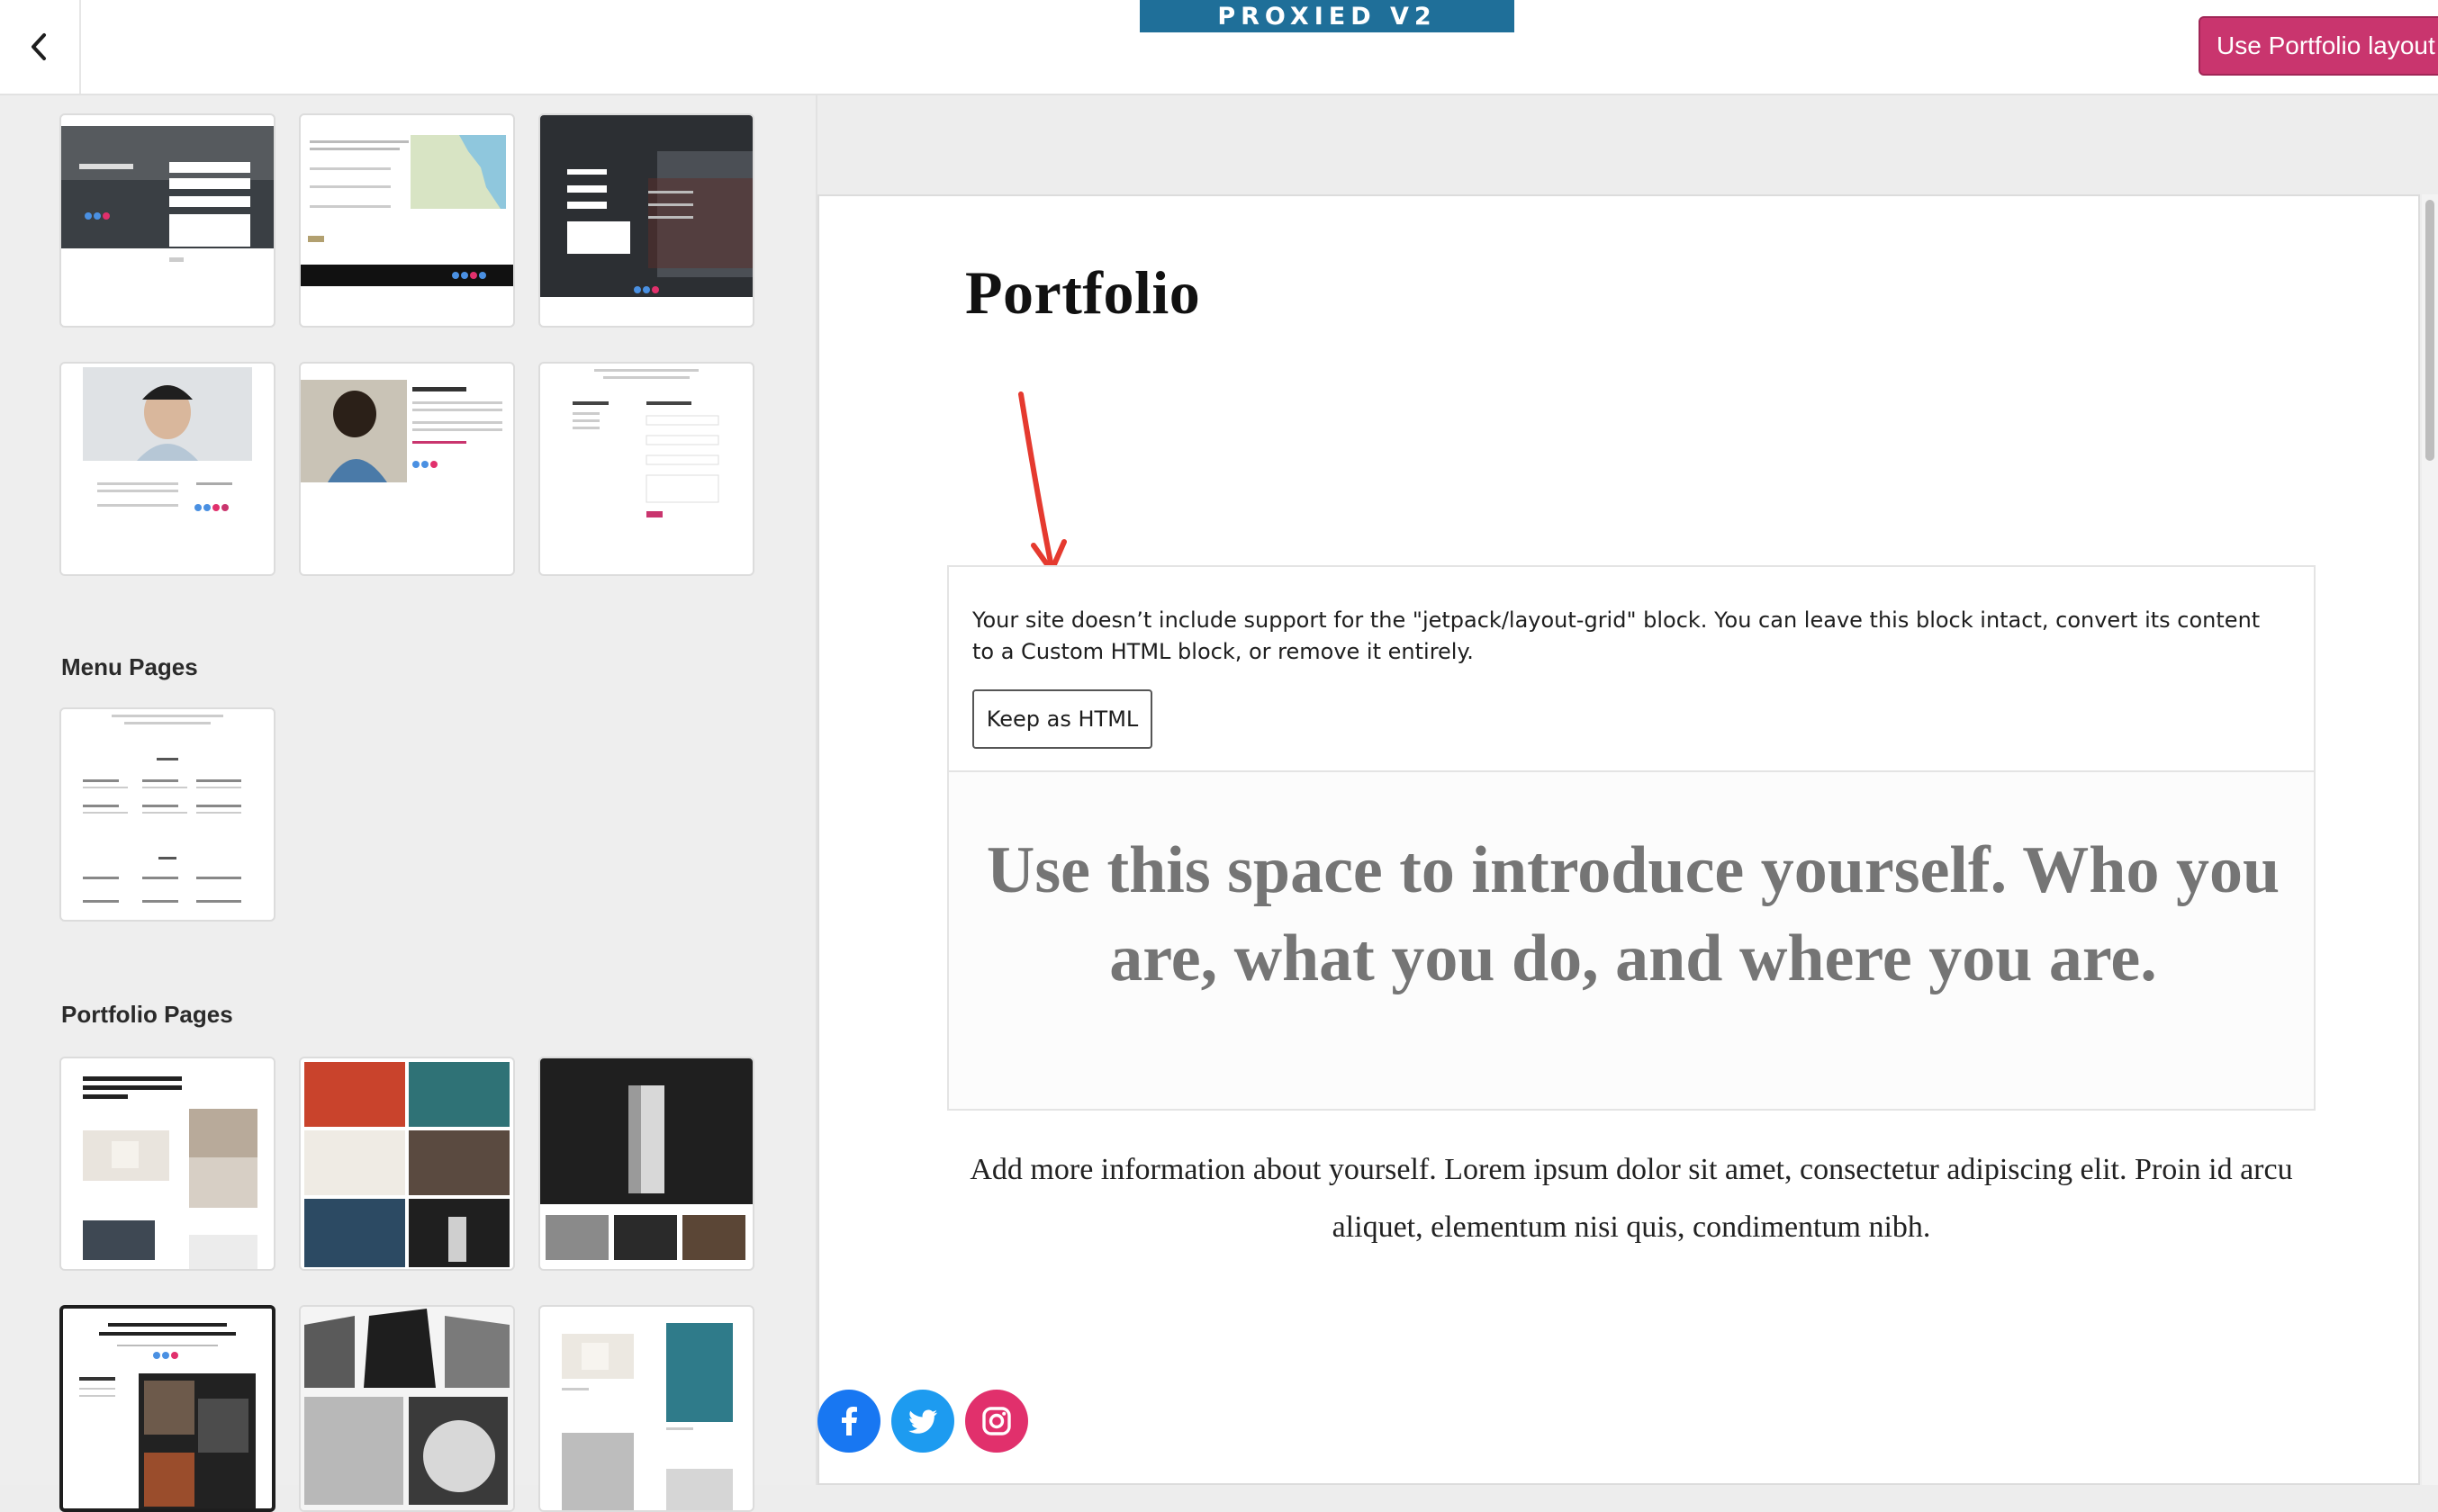 This screenshot has height=1512, width=2438. Describe the element at coordinates (1042, 482) in the screenshot. I see `annotation-arrow-icon` at that location.